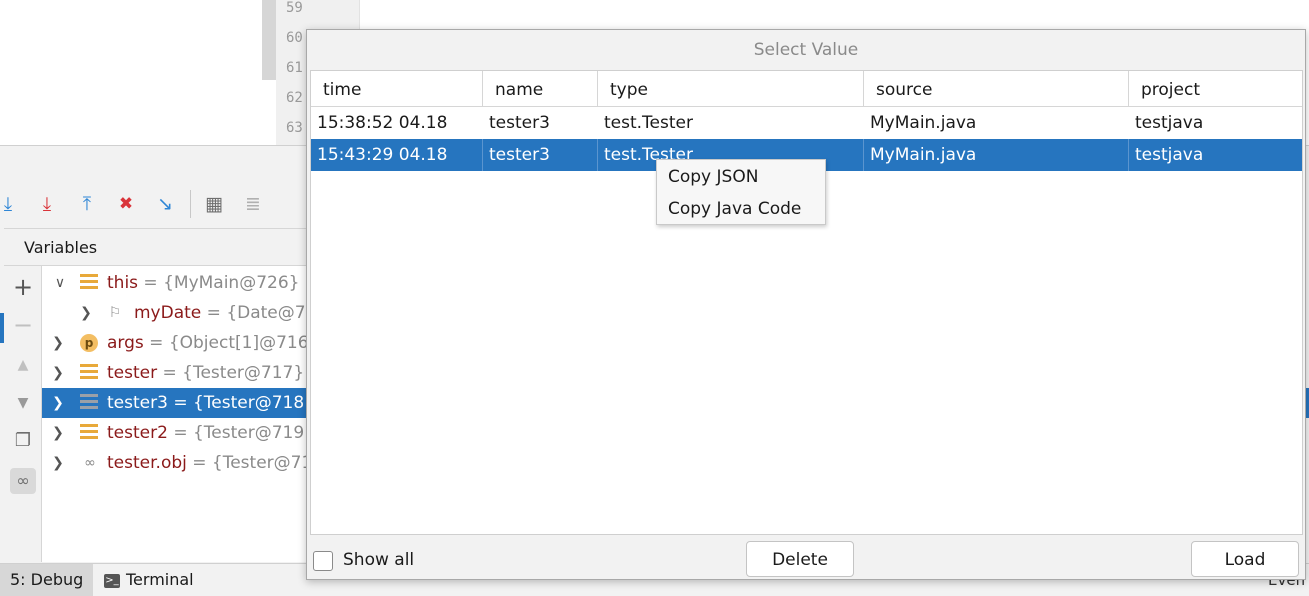  Describe the element at coordinates (248, 463) in the screenshot. I see `variable-value: = {Tester@71` at that location.